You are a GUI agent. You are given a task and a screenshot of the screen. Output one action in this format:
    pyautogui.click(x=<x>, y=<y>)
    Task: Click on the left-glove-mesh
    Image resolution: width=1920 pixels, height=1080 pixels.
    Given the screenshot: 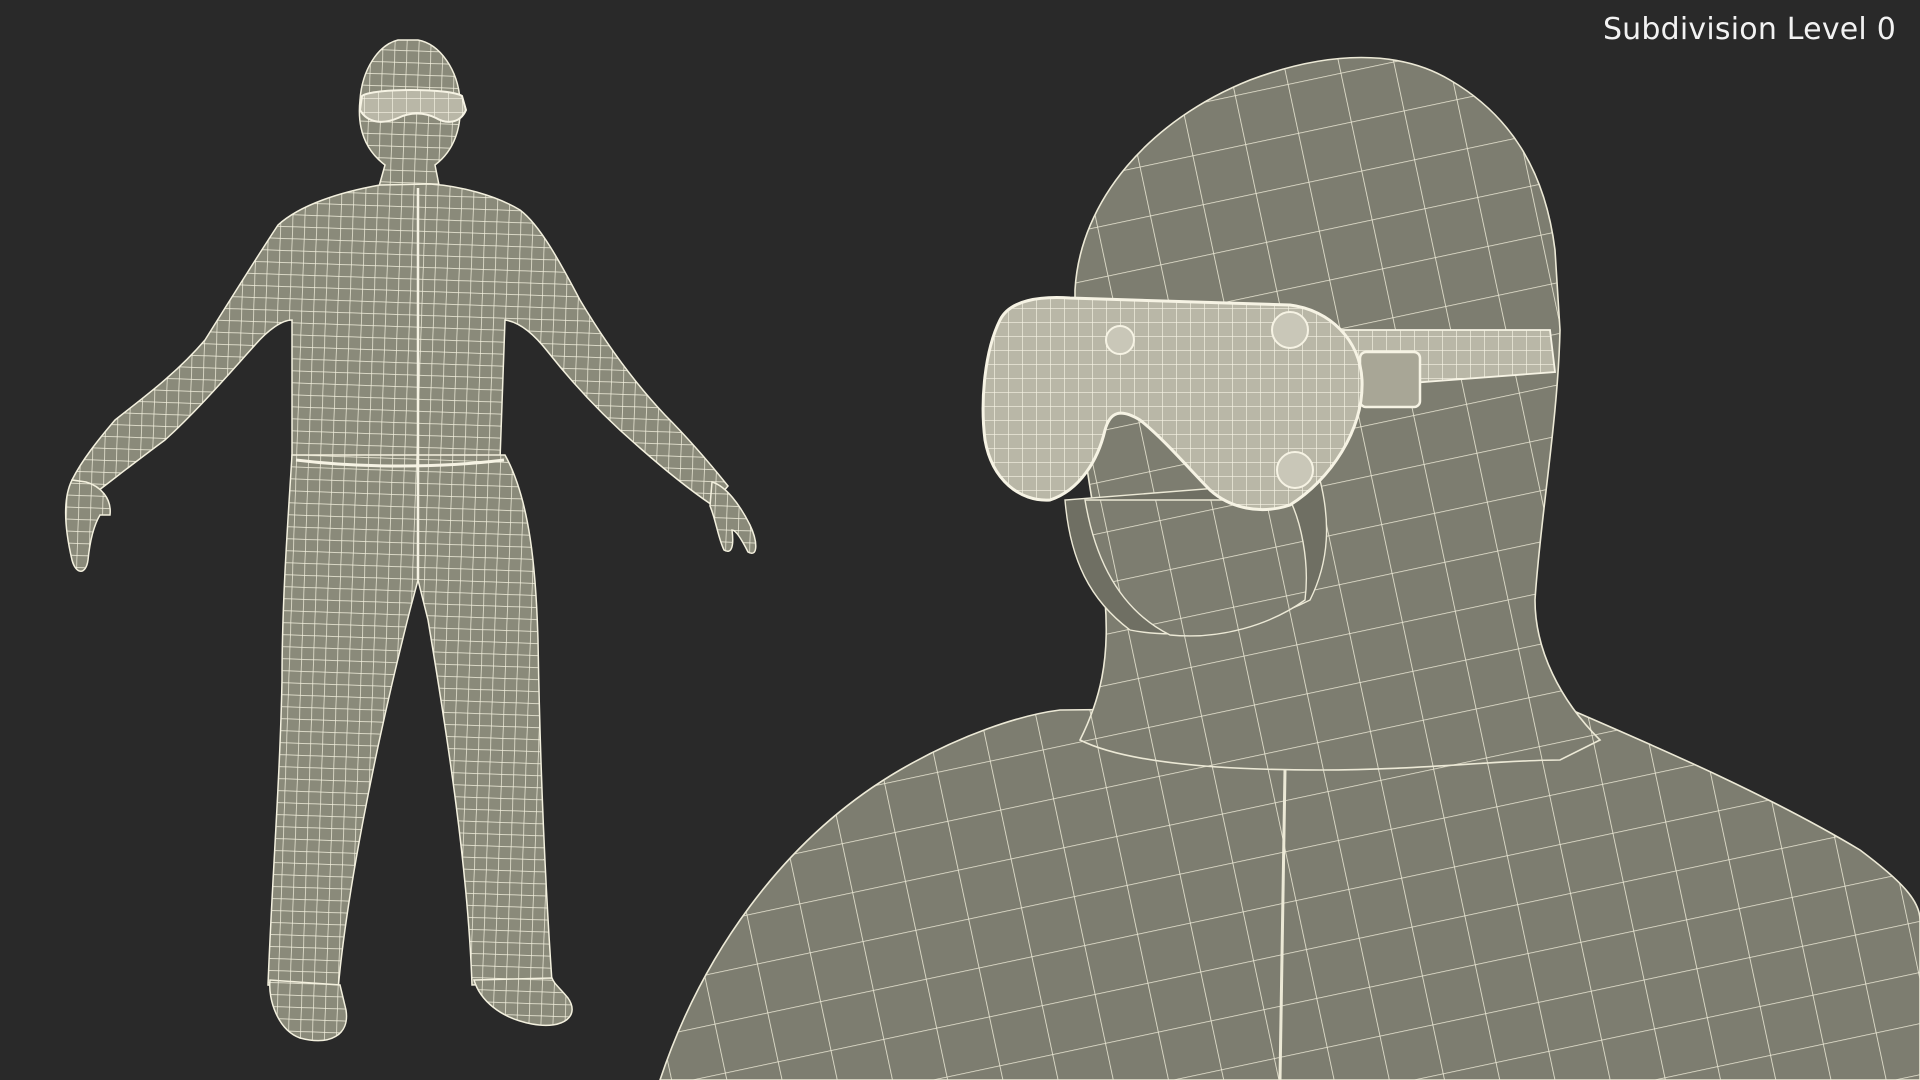 What is the action you would take?
    pyautogui.click(x=87, y=525)
    